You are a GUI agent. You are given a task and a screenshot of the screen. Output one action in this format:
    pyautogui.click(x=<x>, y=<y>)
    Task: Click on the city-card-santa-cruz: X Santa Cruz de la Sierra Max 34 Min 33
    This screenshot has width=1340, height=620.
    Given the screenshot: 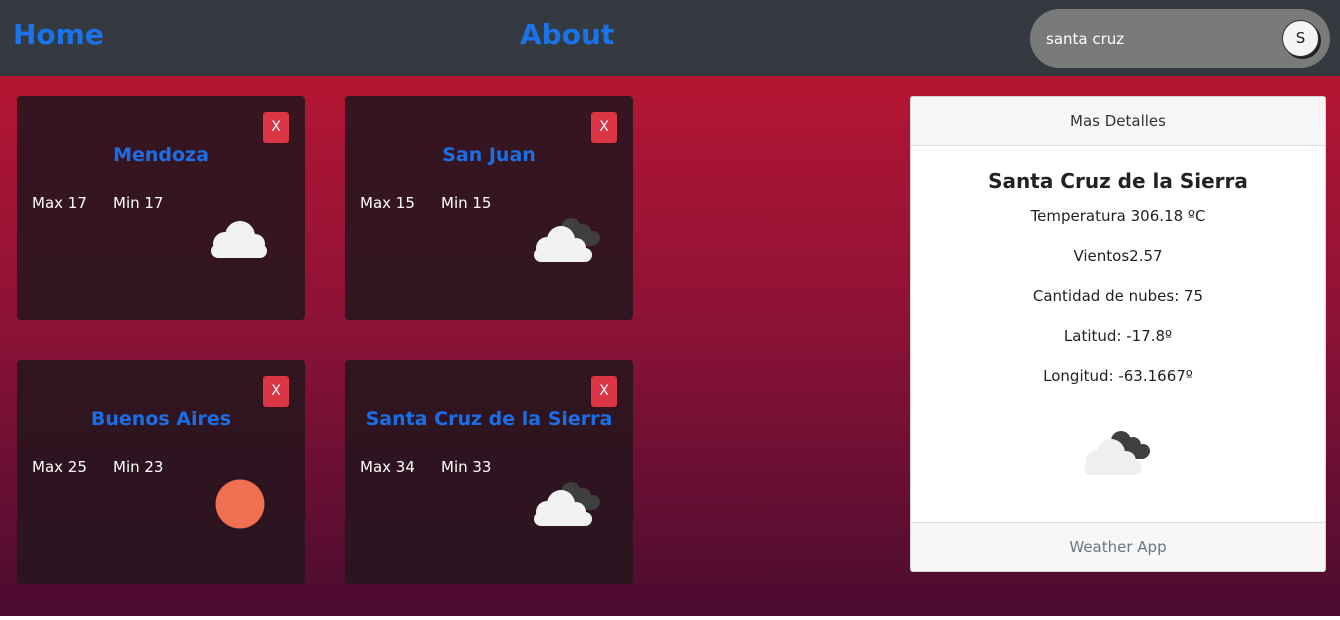 What is the action you would take?
    pyautogui.click(x=489, y=472)
    